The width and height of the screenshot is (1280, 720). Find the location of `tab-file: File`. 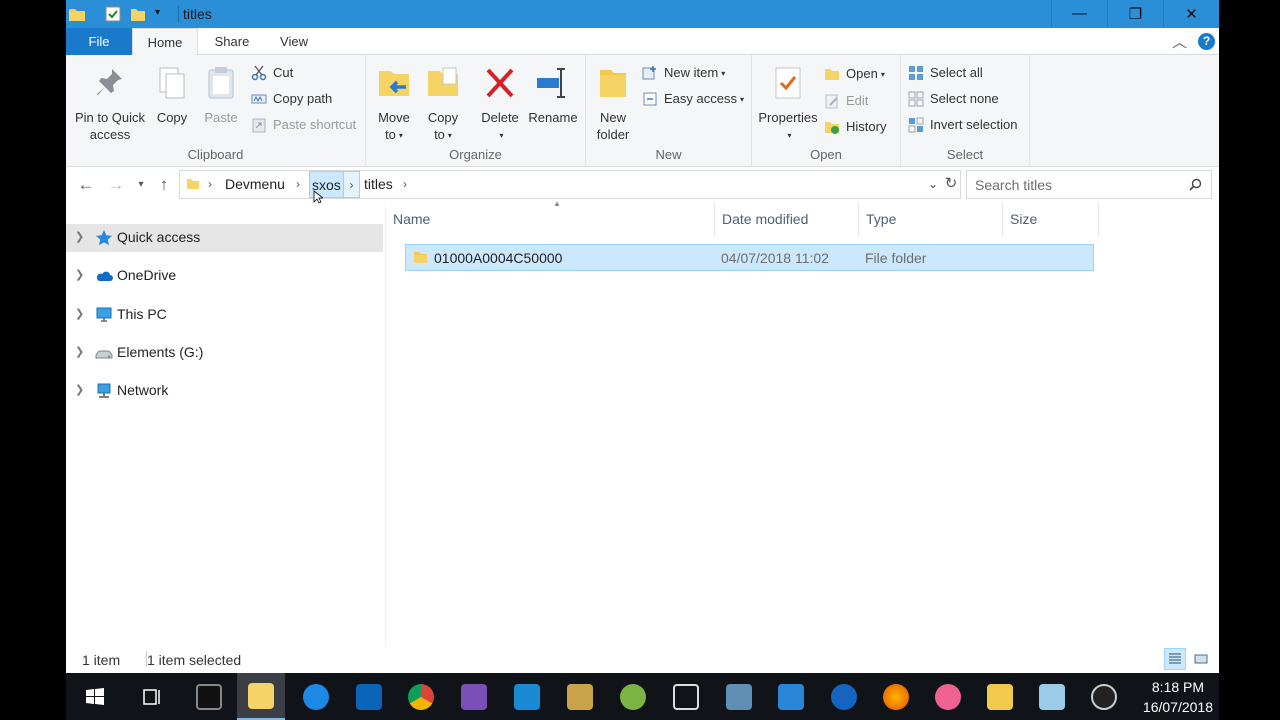

tab-file: File is located at coordinates (99, 41).